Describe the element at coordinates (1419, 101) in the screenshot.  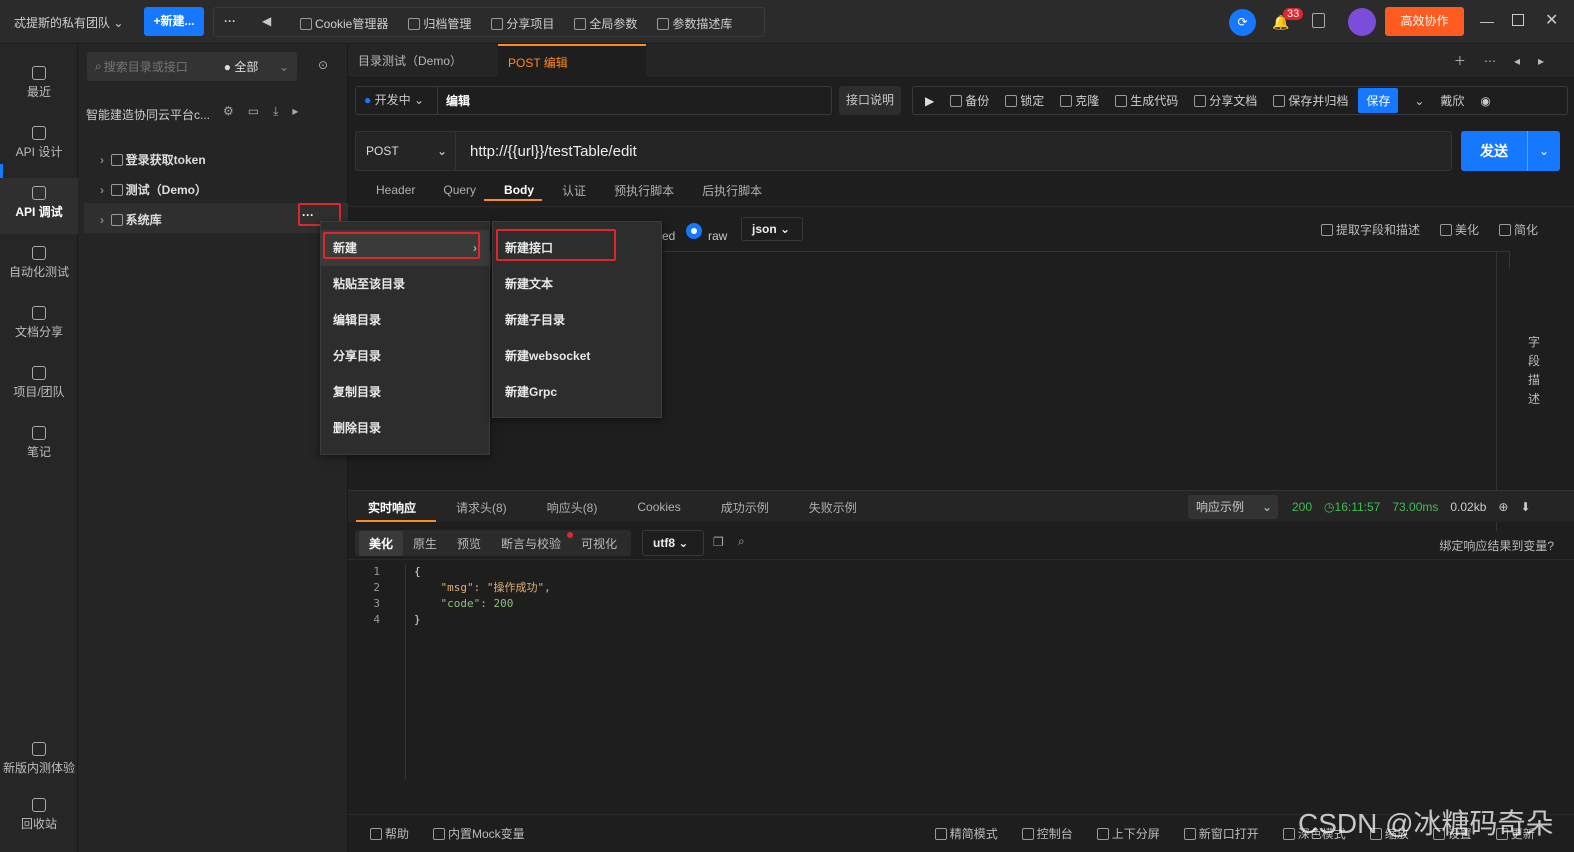
I see `chevron-down-icon: ⌄` at that location.